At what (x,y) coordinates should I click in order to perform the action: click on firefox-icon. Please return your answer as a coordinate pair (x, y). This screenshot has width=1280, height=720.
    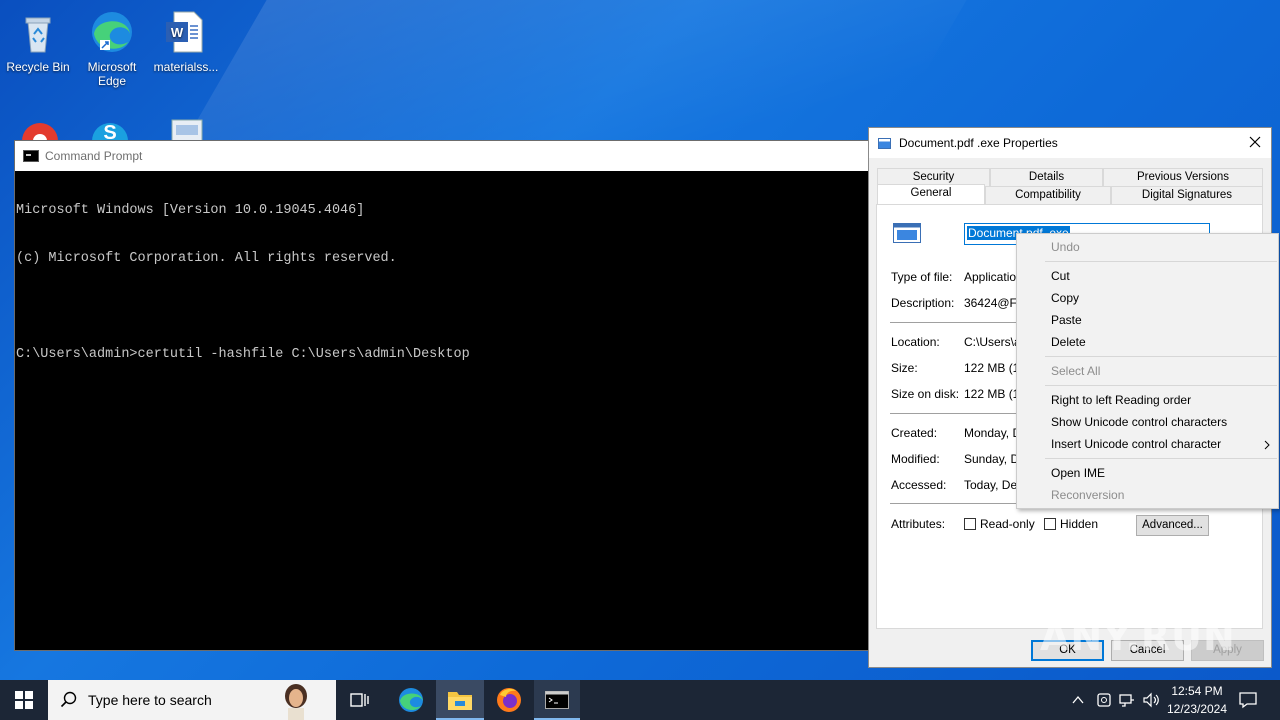
    Looking at the image, I should click on (509, 700).